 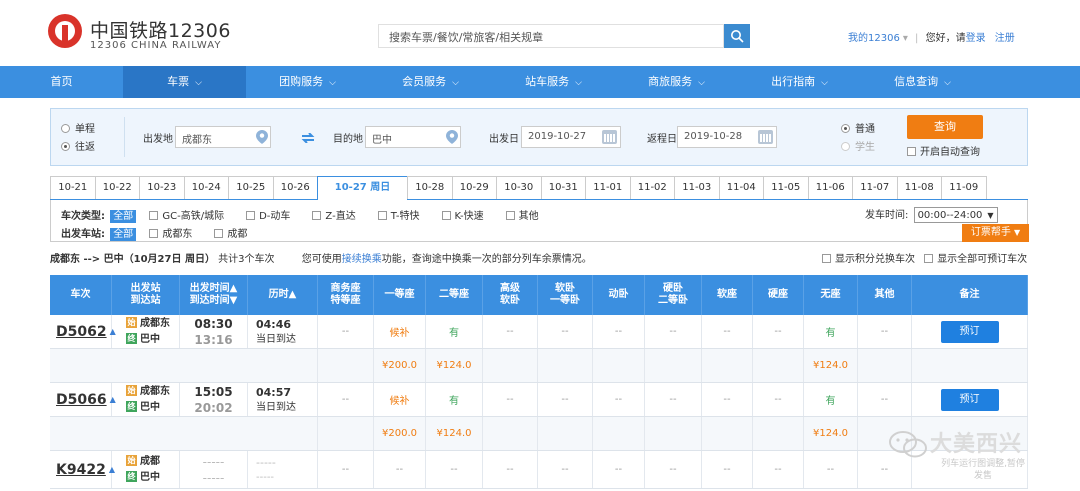 What do you see at coordinates (362, 259) in the screenshot?
I see `transfer-link: 接续换乘` at bounding box center [362, 259].